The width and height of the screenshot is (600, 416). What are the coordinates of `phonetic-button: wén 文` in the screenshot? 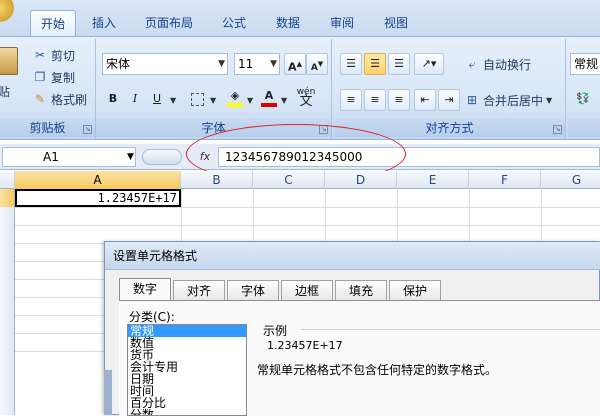 It's located at (306, 98).